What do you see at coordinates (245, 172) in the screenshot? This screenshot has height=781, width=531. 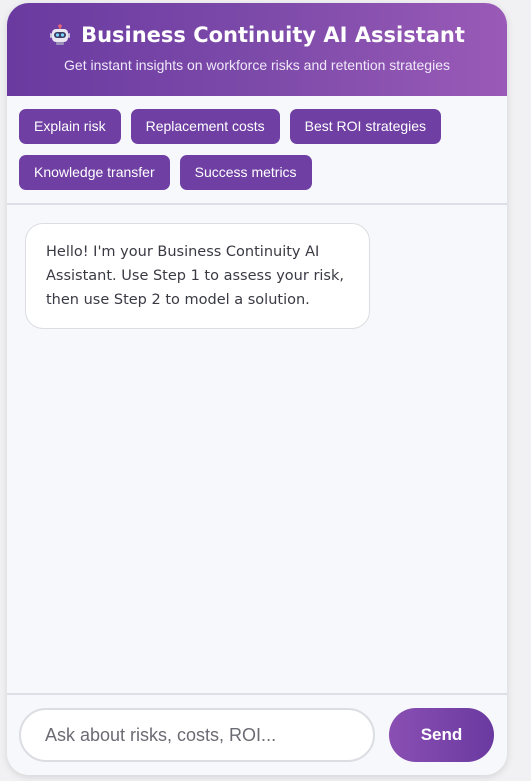 I see `success-metrics-button: Success metrics` at bounding box center [245, 172].